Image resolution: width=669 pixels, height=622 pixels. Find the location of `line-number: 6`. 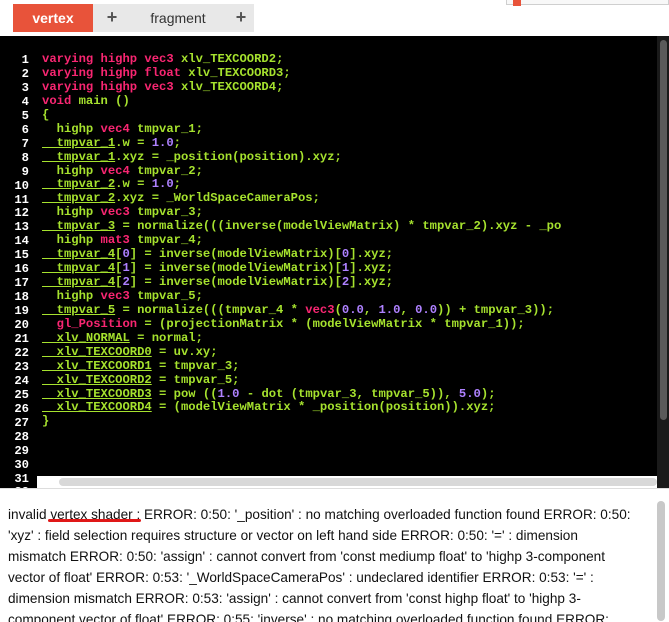

line-number: 6 is located at coordinates (25, 129).